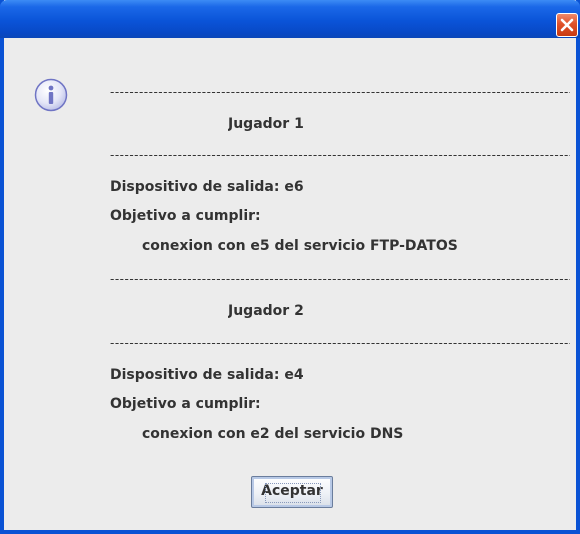  I want to click on player2-objective: conexion con e2 del servicio DNS, so click(273, 434).